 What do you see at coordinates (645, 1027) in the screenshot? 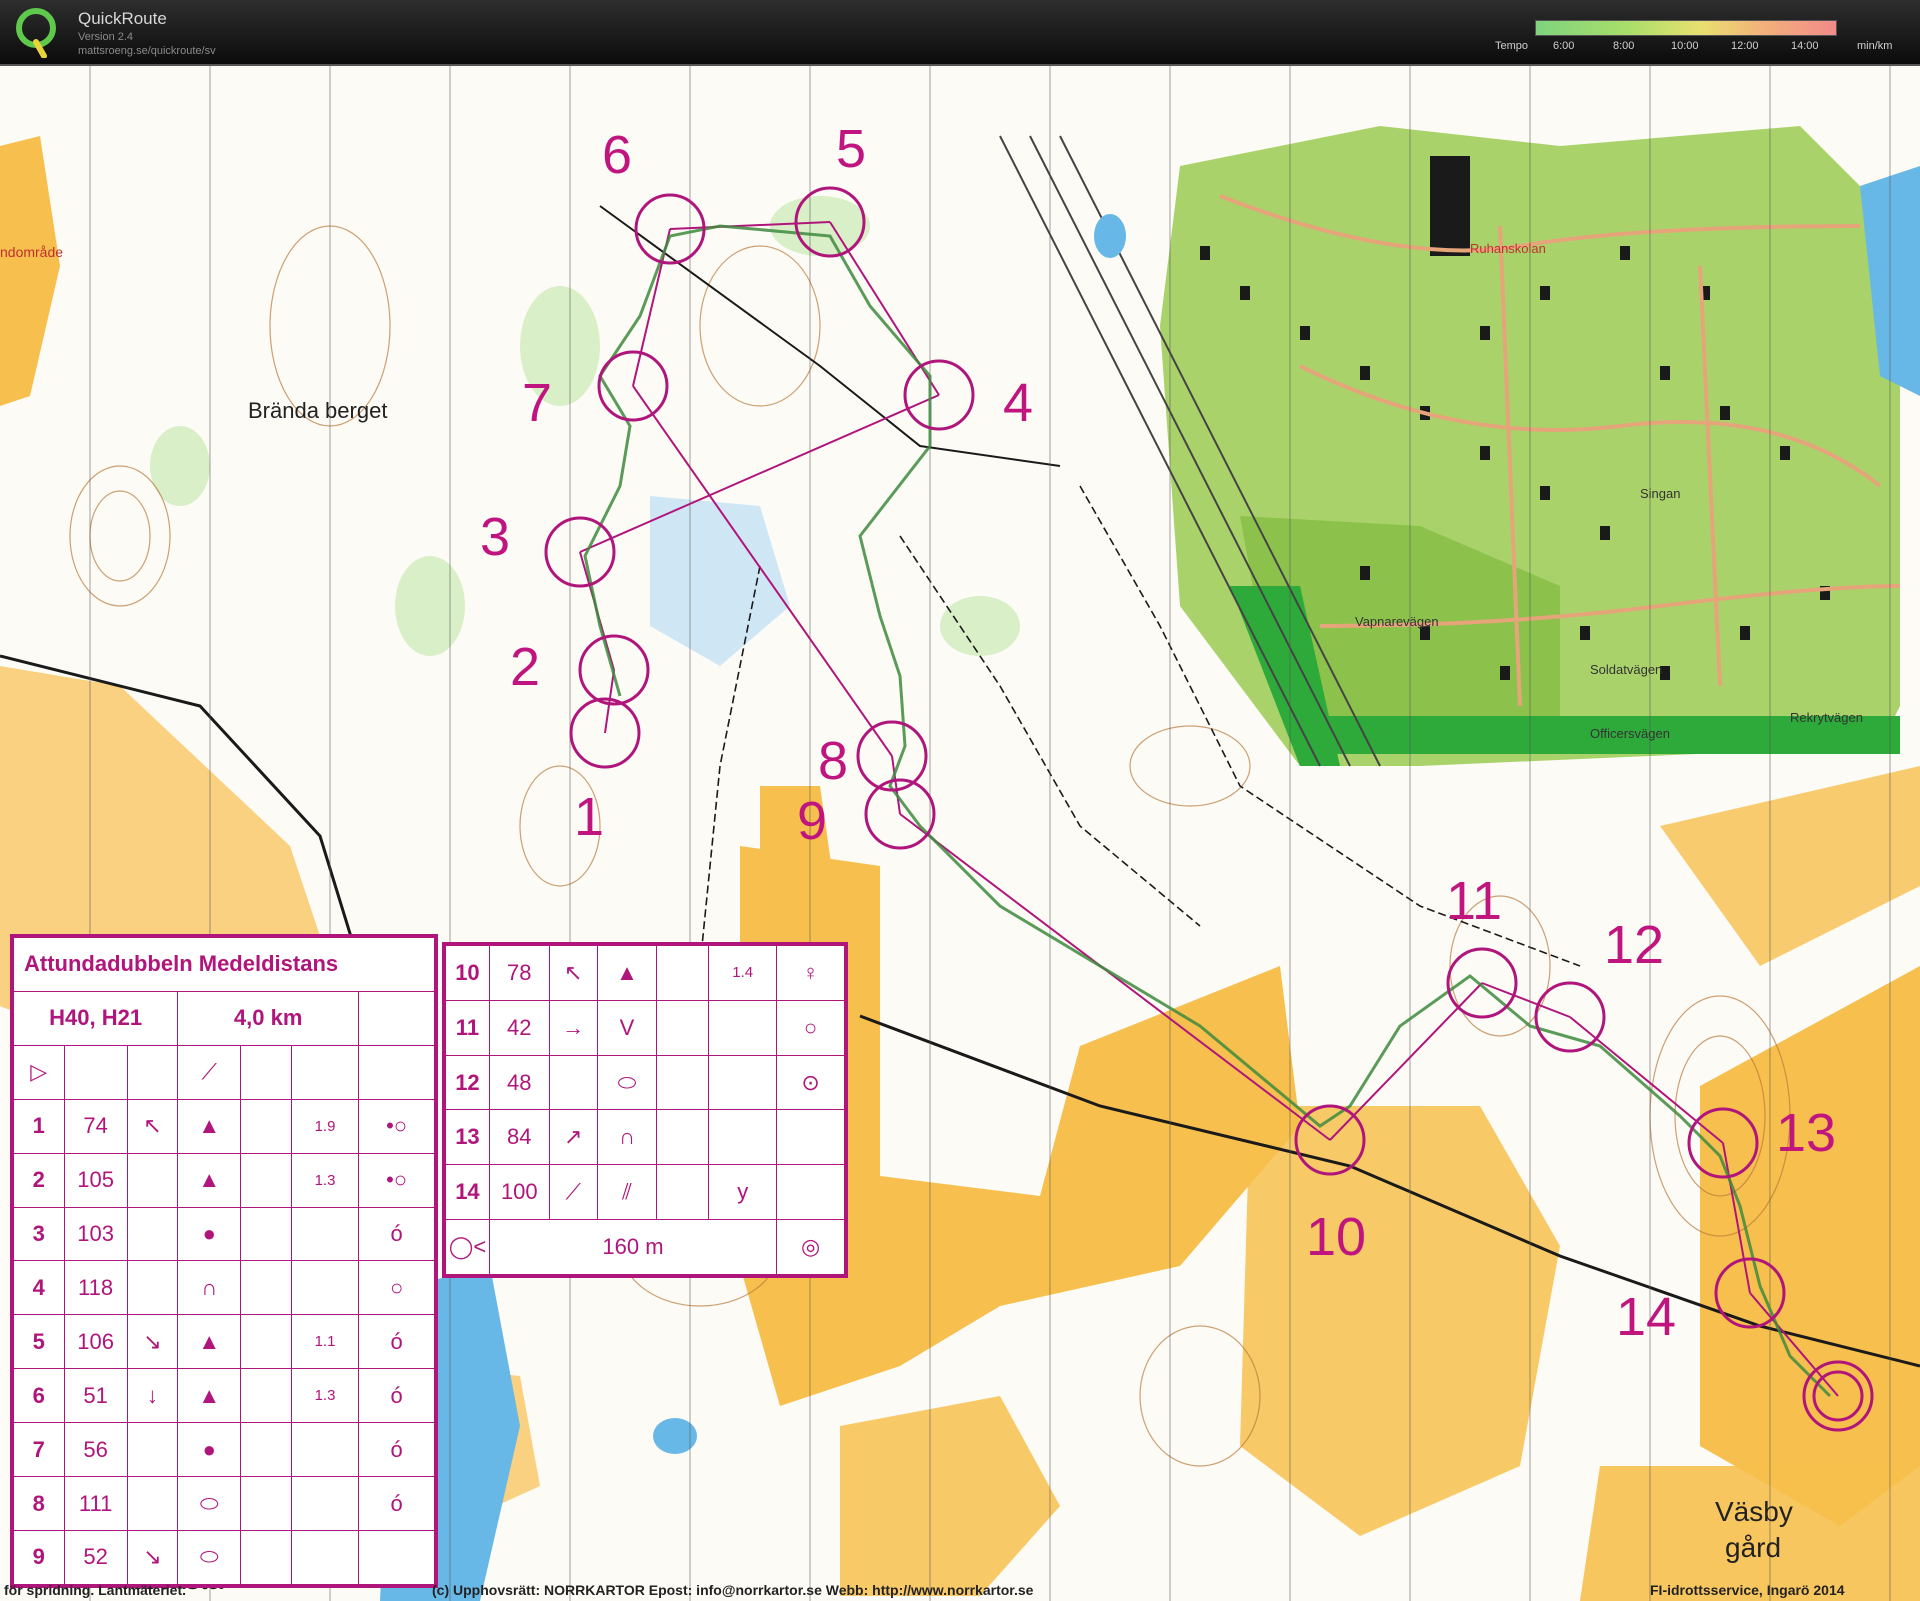
I see `description-row: 11 42 → V ○` at bounding box center [645, 1027].